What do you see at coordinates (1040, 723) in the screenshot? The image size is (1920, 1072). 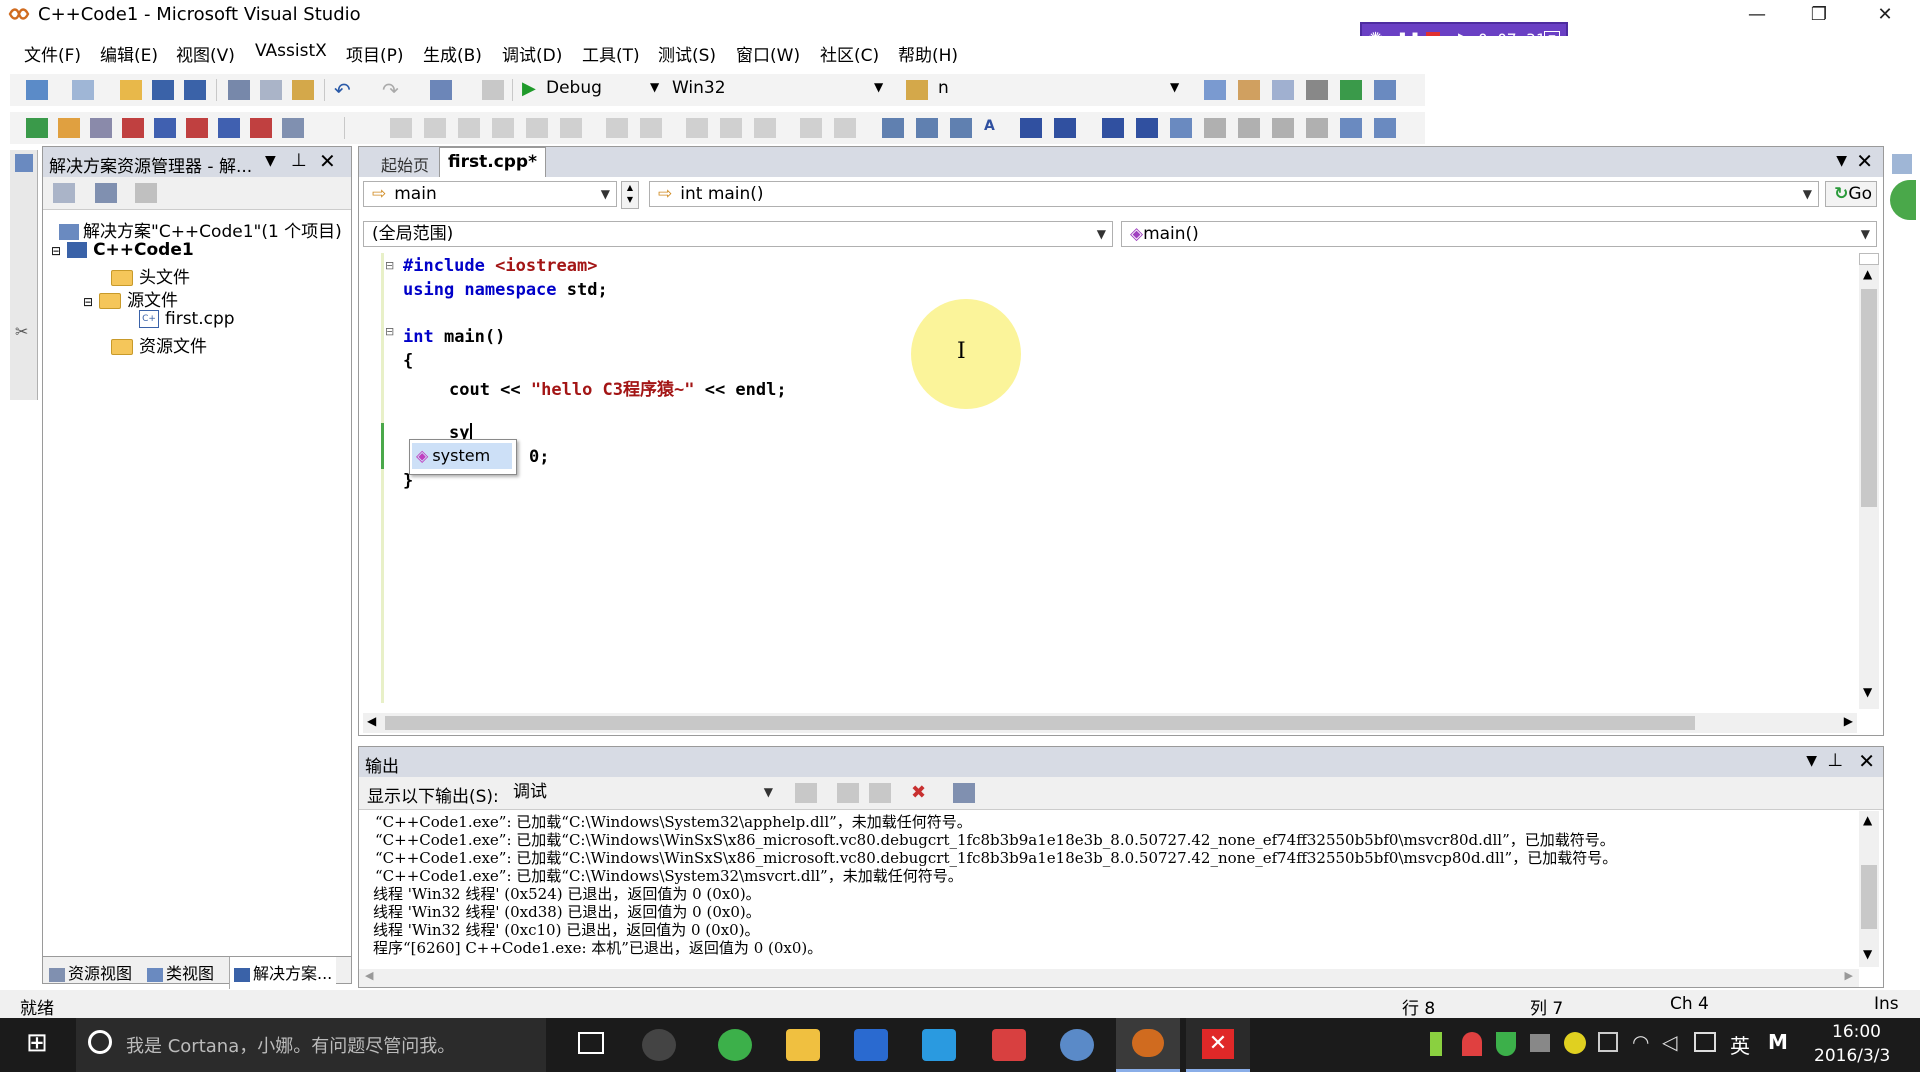 I see `hscroll-thumb` at bounding box center [1040, 723].